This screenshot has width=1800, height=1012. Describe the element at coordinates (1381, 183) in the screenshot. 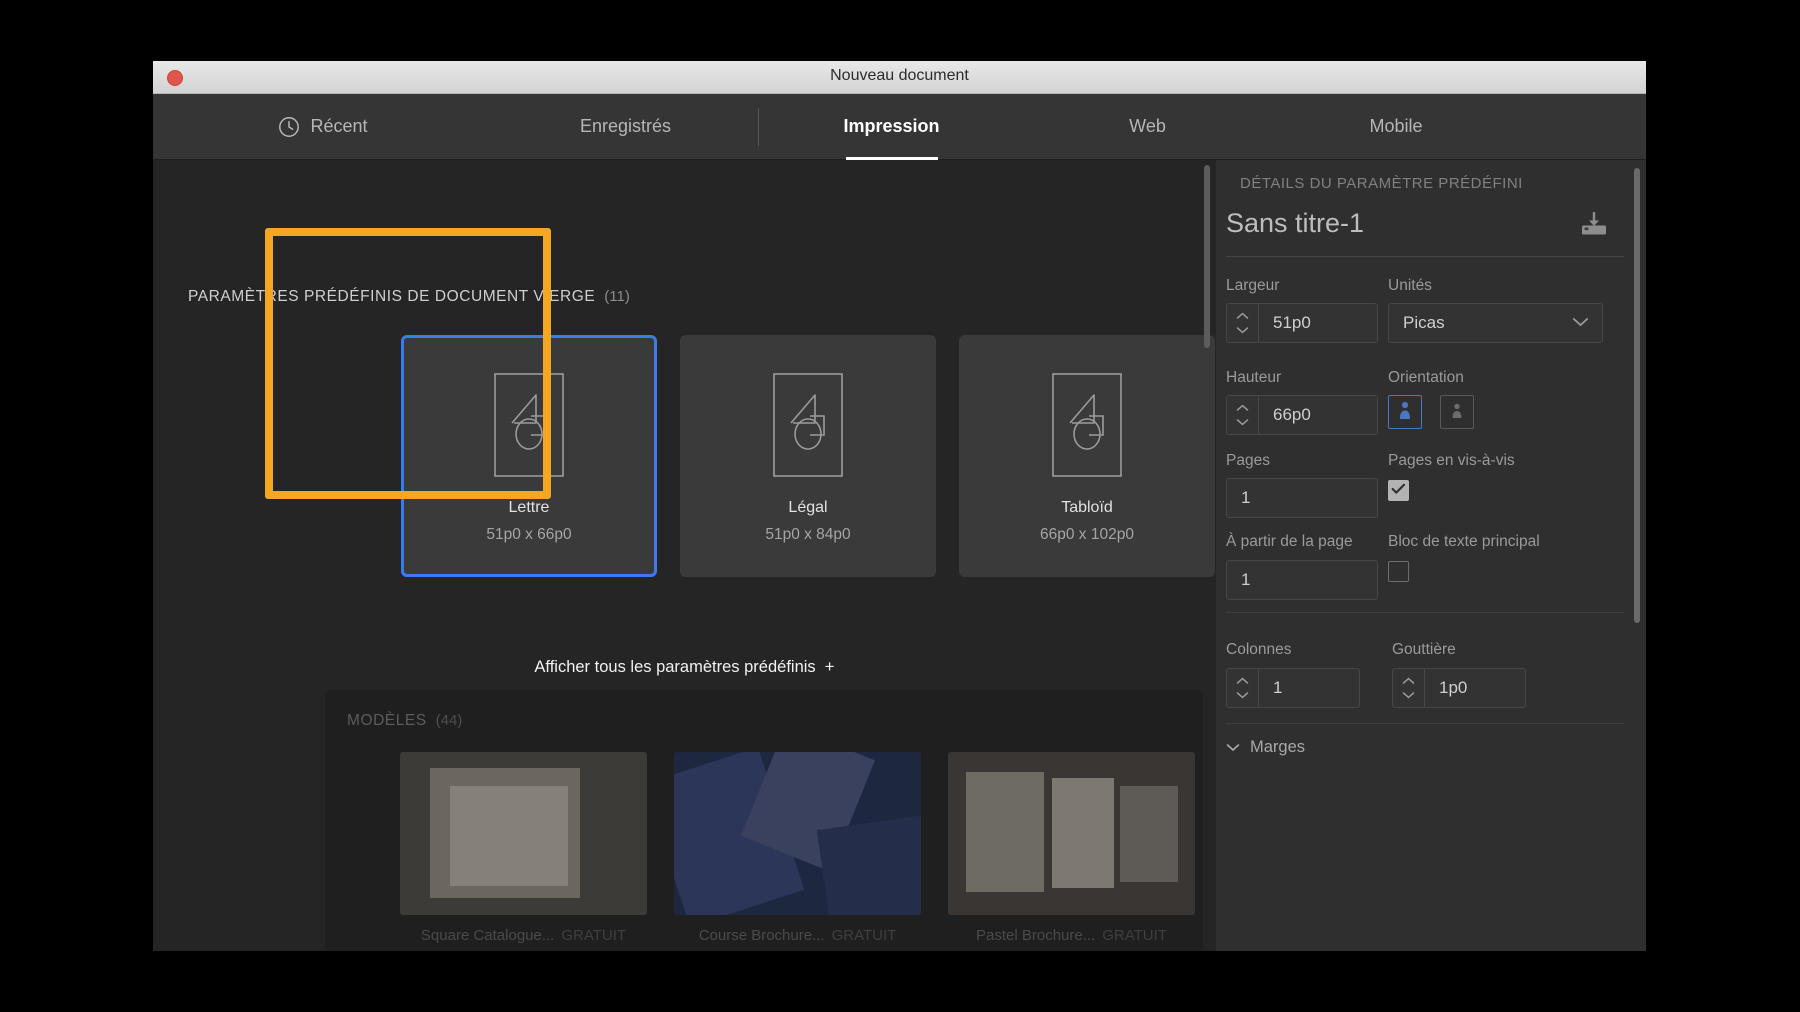

I see `details-heading: DÉTAILS DU PARAMÈTRE PRÉDÉFINI` at that location.